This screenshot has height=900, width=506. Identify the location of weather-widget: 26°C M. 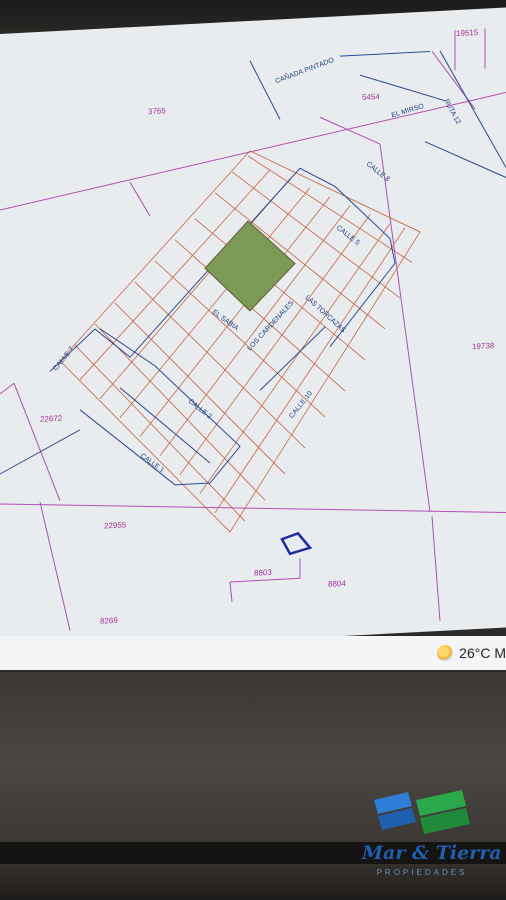
(471, 653).